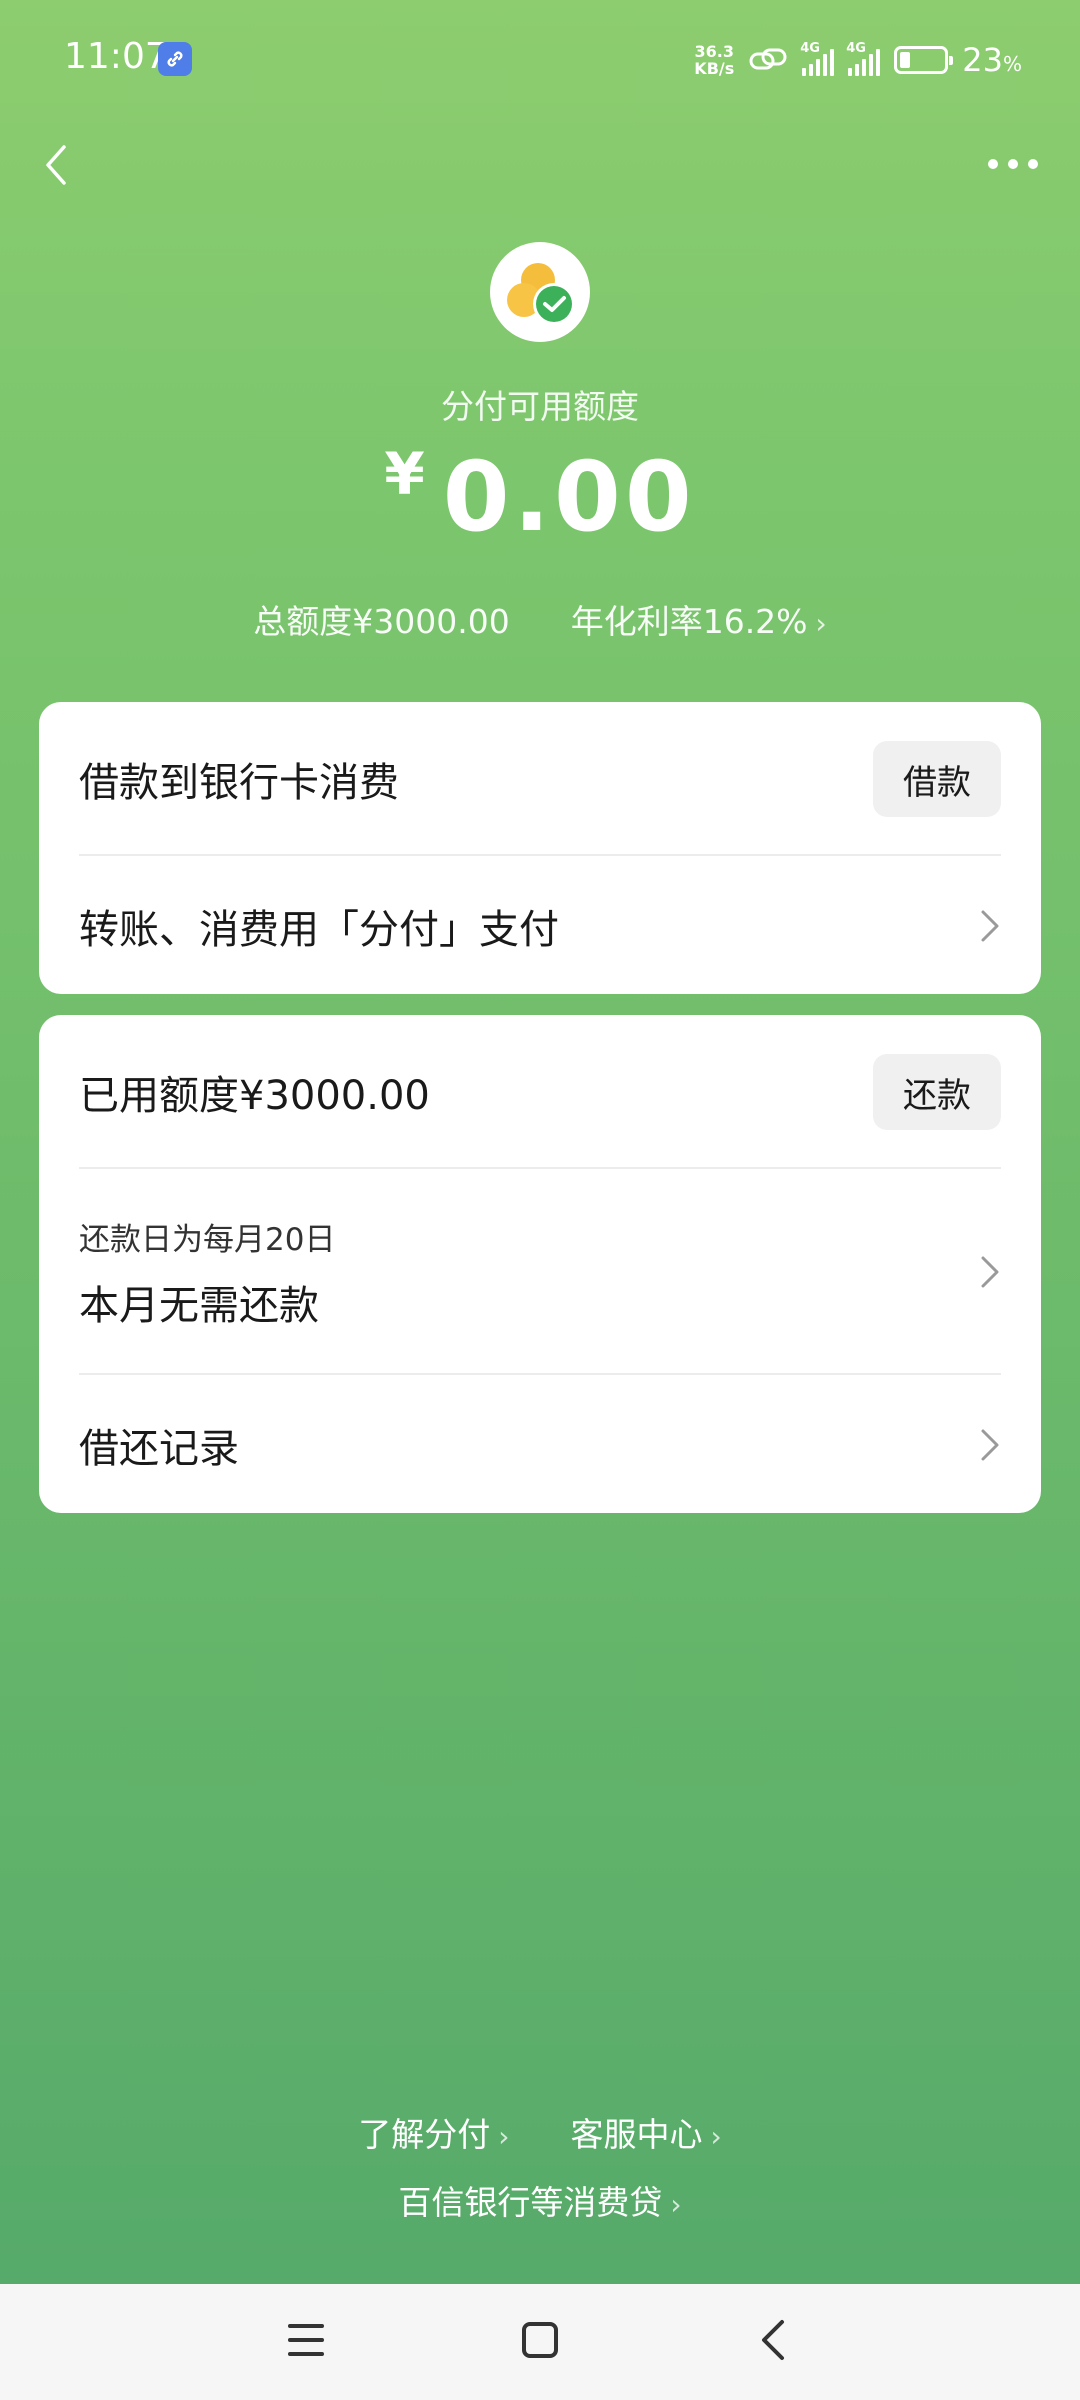 The height and width of the screenshot is (2400, 1080). What do you see at coordinates (810, 48) in the screenshot?
I see `signal-type-1: 4G` at bounding box center [810, 48].